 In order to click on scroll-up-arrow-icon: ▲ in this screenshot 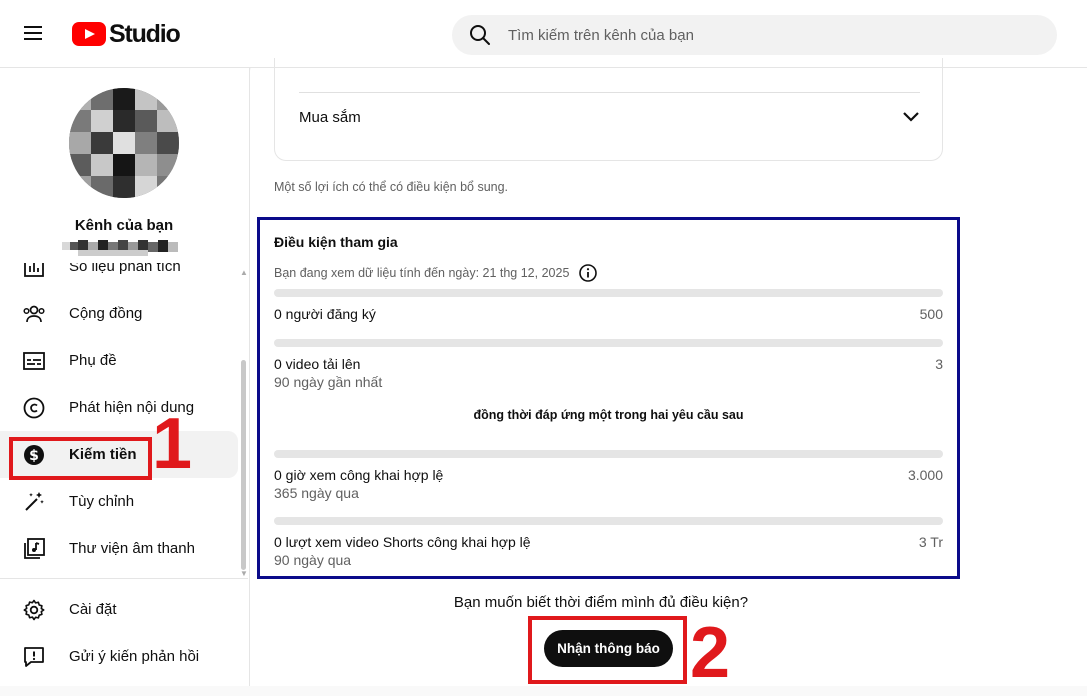, I will do `click(244, 272)`.